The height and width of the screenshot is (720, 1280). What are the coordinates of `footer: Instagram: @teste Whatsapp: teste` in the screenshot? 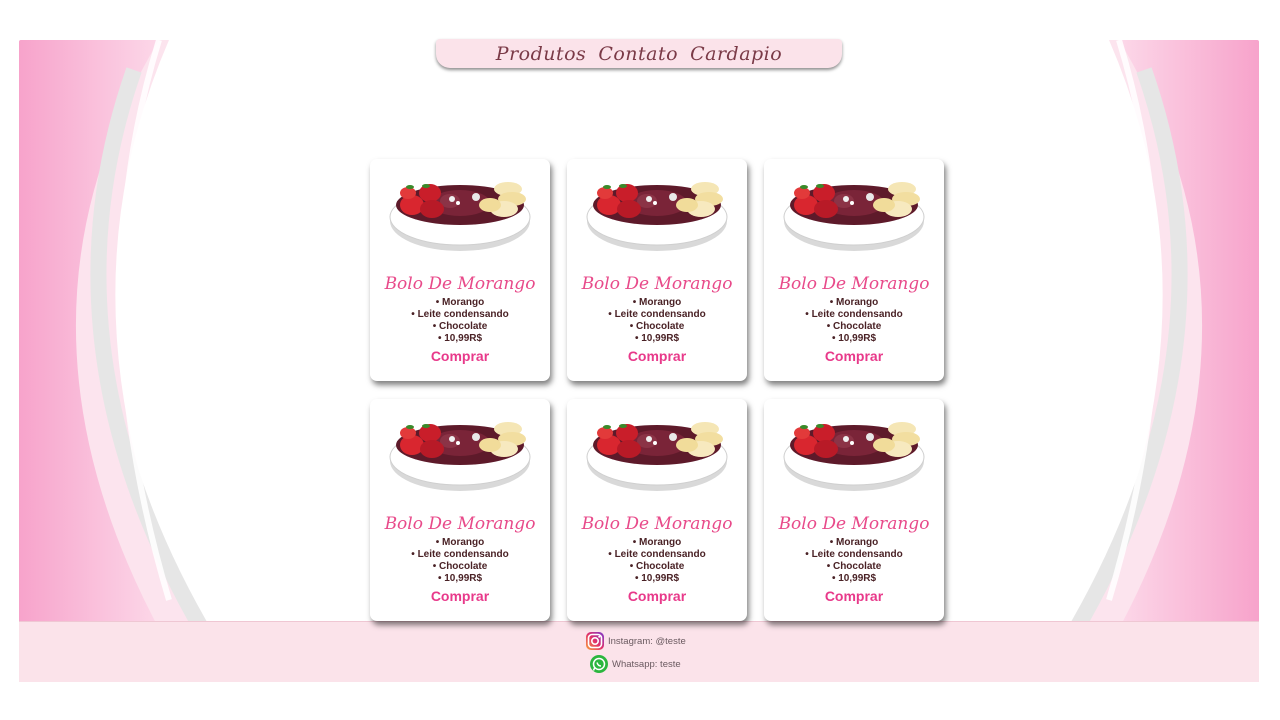 It's located at (639, 651).